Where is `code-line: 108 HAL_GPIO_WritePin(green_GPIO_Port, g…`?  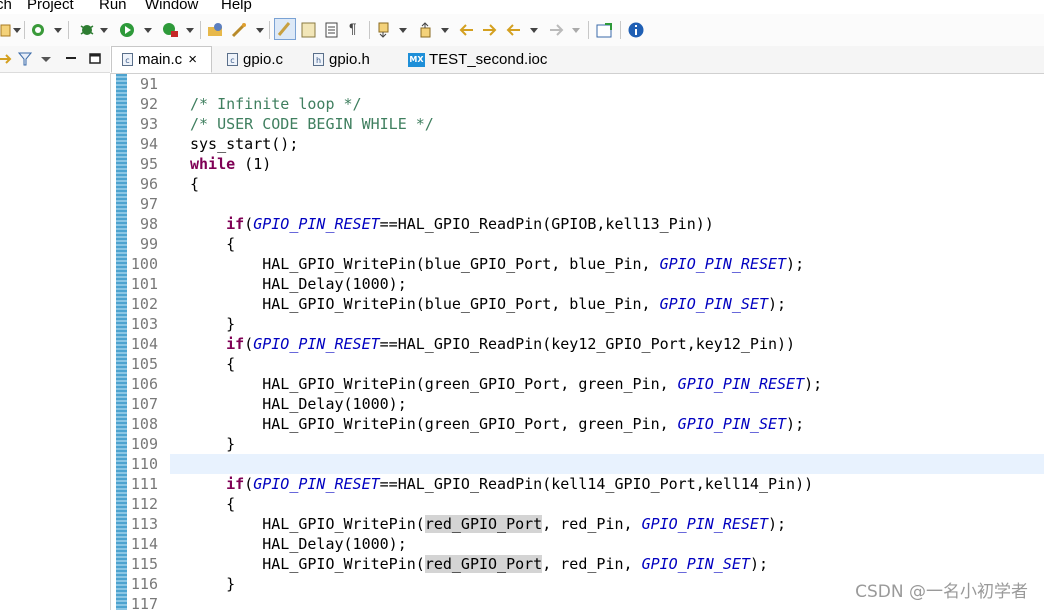 code-line: 108 HAL_GPIO_WritePin(green_GPIO_Port, g… is located at coordinates (577, 424).